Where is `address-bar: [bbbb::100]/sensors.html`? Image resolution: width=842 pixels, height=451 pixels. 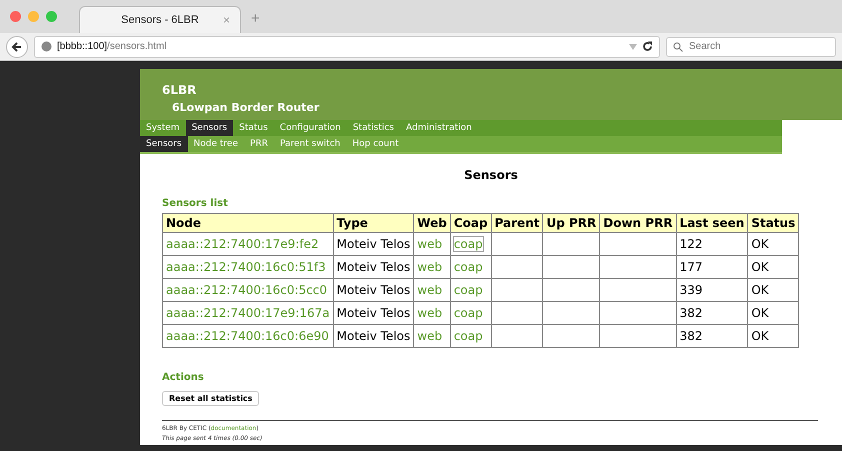 address-bar: [bbbb::100]/sensors.html is located at coordinates (347, 47).